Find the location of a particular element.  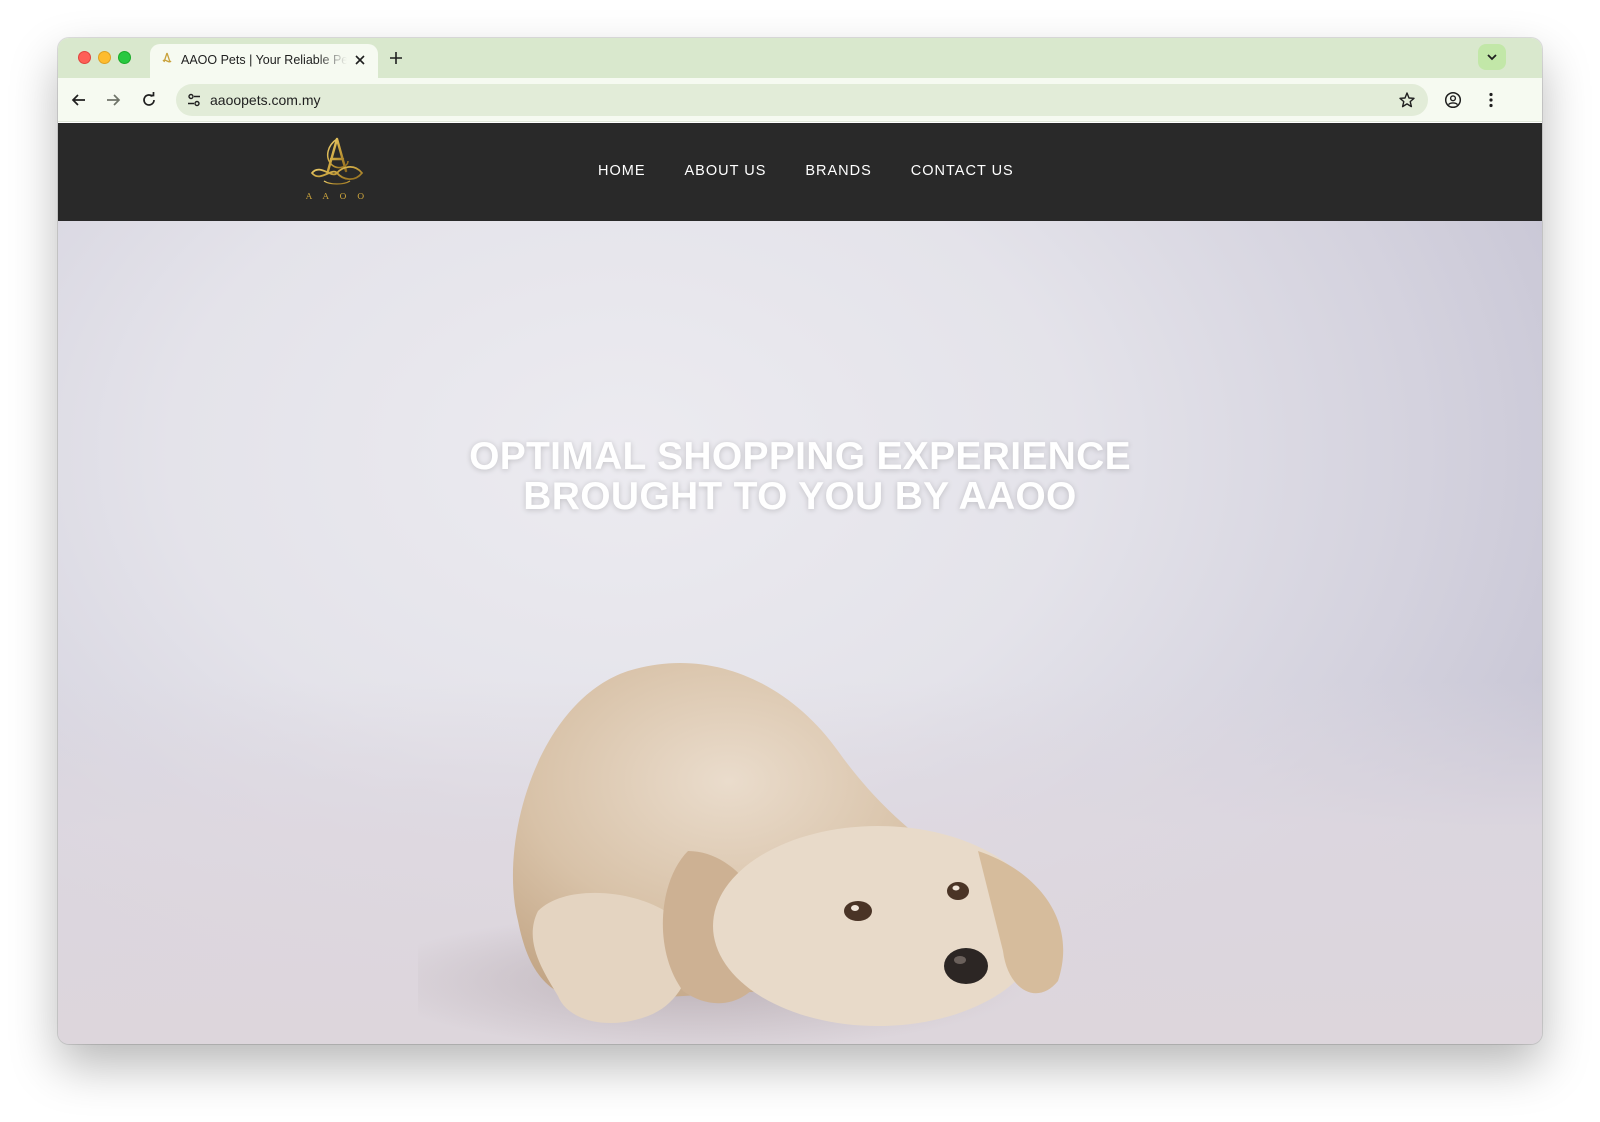

chevron-down-icon is located at coordinates (1492, 57).